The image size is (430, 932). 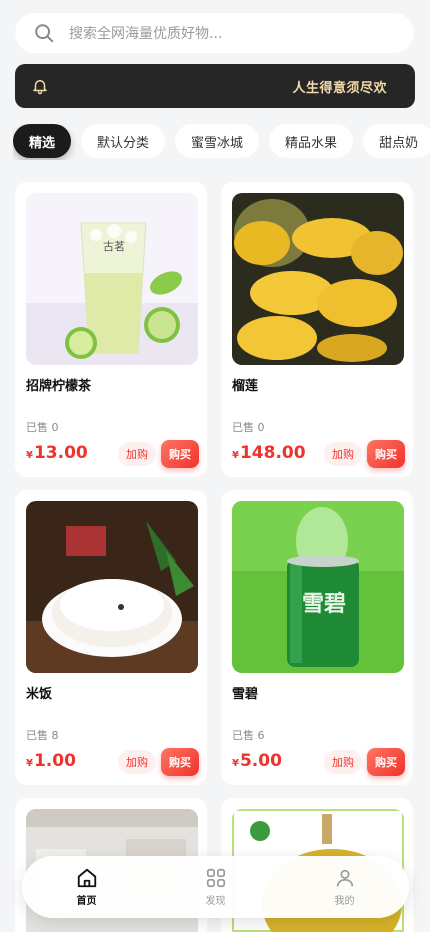 What do you see at coordinates (39, 694) in the screenshot?
I see `product-name: 米饭` at bounding box center [39, 694].